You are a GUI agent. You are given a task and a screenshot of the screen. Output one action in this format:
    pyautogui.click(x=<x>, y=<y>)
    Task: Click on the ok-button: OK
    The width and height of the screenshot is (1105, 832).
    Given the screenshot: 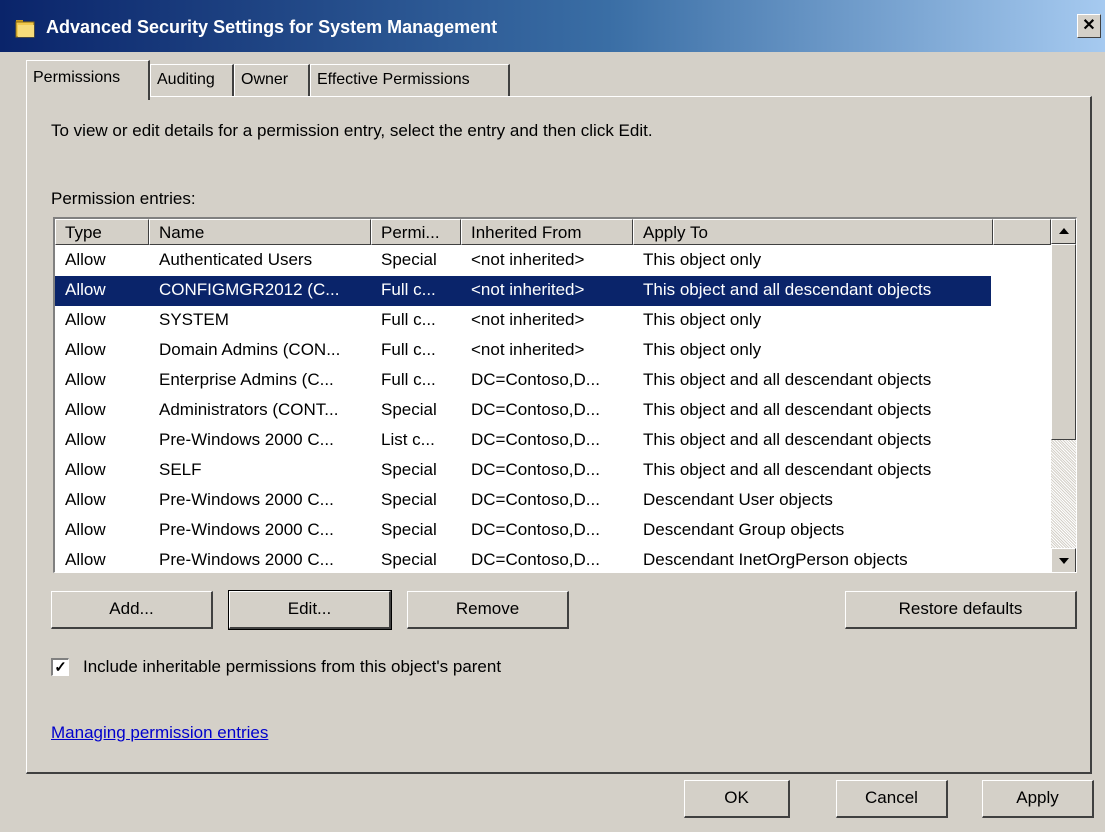 What is the action you would take?
    pyautogui.click(x=737, y=799)
    